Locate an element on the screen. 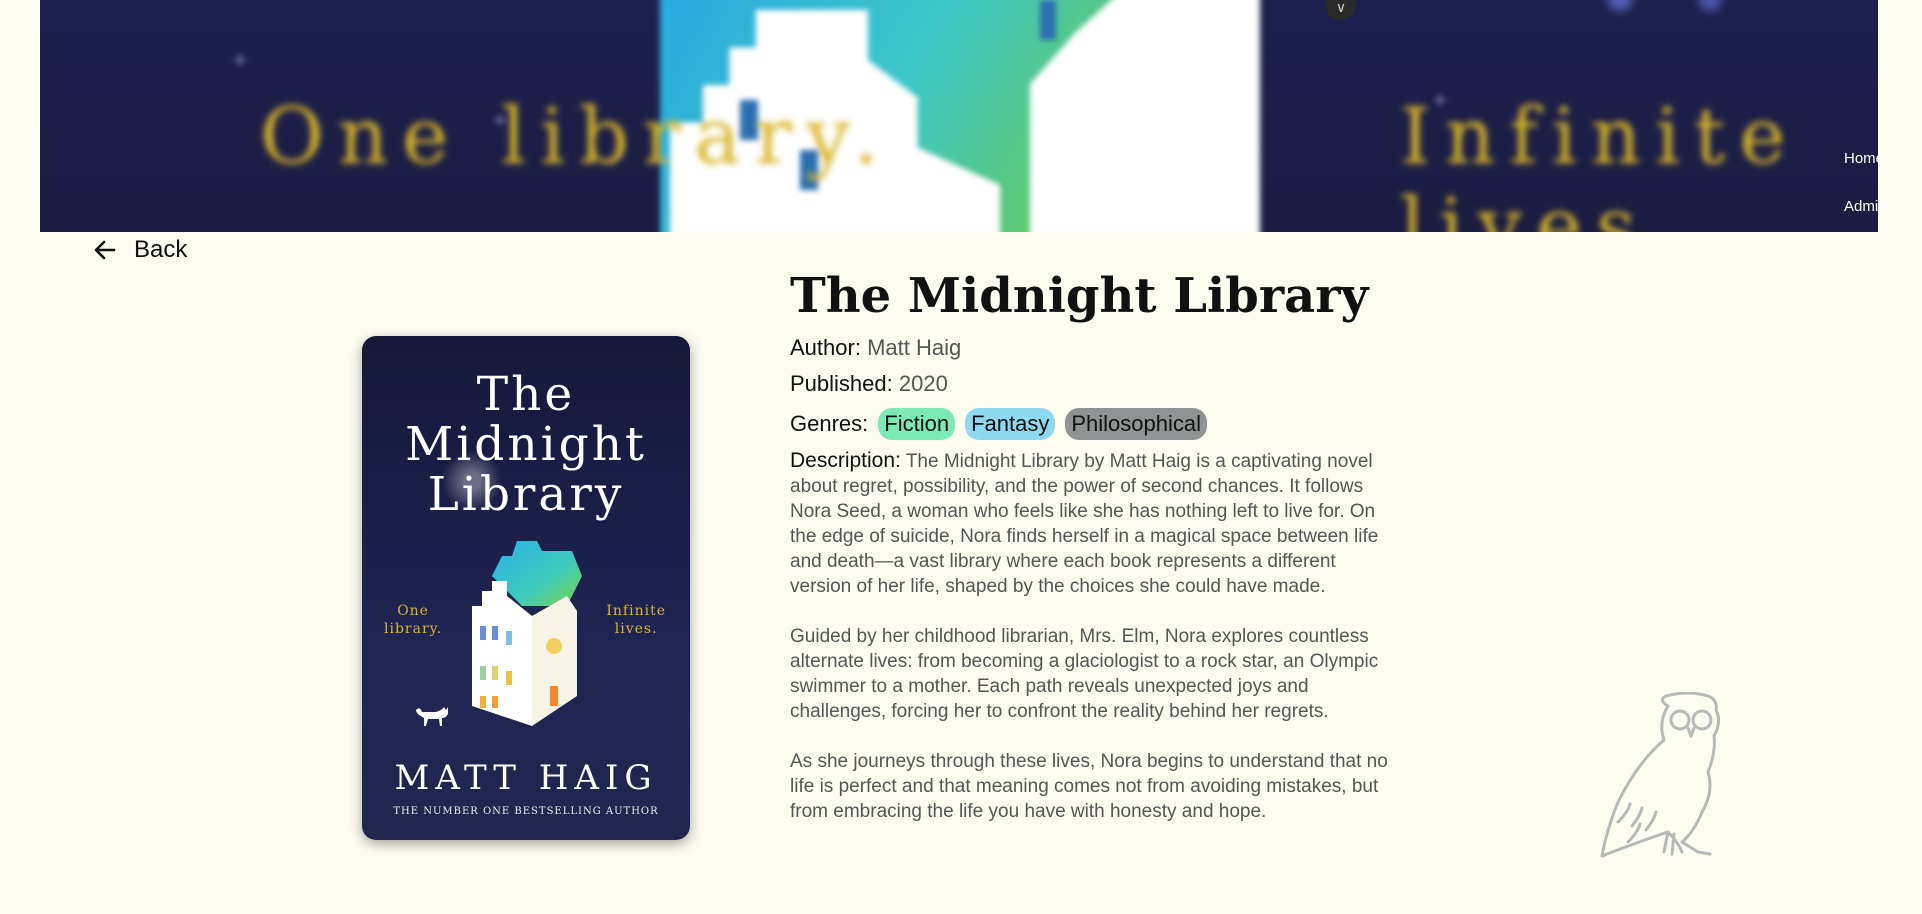  nav-item-admin: Admin is located at coordinates (1874, 222).